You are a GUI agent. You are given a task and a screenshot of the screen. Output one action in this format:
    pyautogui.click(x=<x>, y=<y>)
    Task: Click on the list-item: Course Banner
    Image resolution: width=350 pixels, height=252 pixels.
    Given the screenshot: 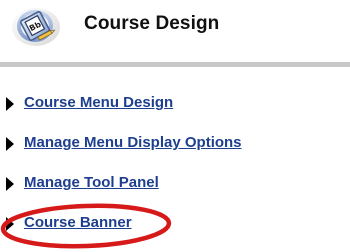 What is the action you would take?
    pyautogui.click(x=175, y=225)
    